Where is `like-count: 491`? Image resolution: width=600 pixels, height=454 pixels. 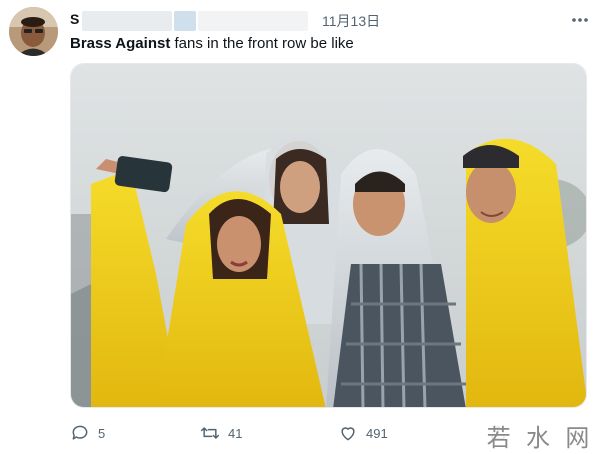
like-count: 491 is located at coordinates (377, 433).